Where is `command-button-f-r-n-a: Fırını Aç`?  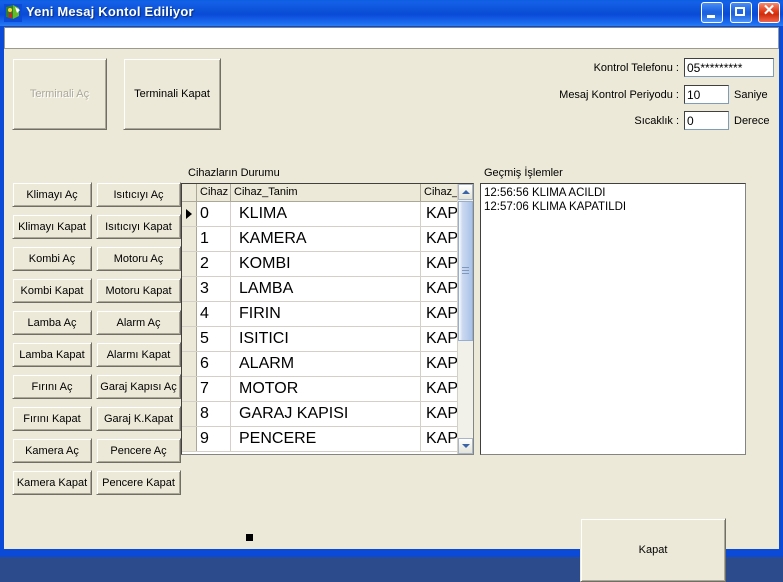 command-button-f-r-n-a: Fırını Aç is located at coordinates (52, 386).